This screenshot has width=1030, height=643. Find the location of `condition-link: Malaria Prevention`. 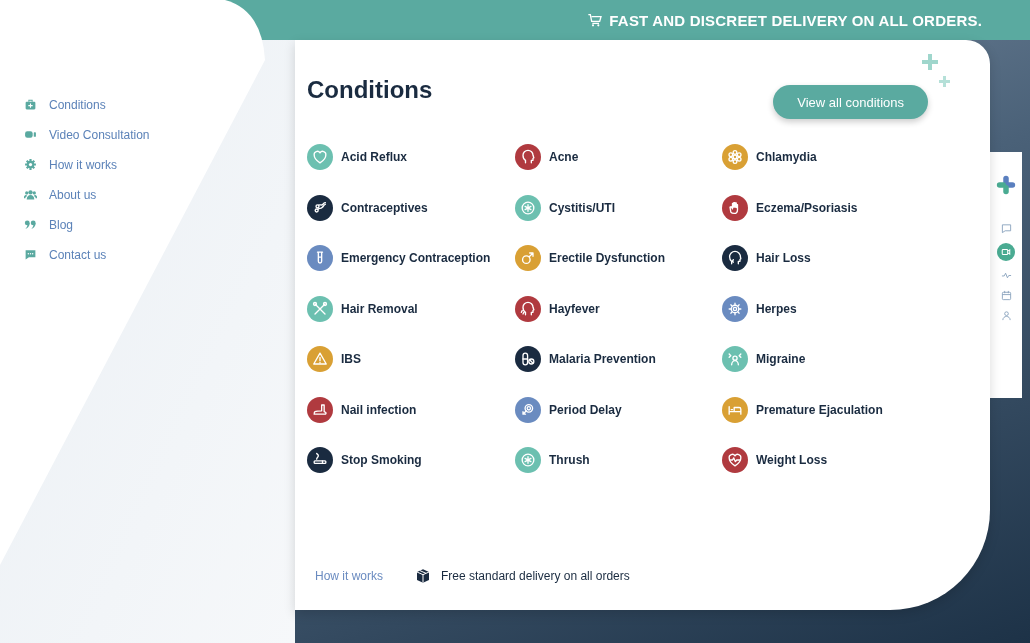

condition-link: Malaria Prevention is located at coordinates (618, 359).